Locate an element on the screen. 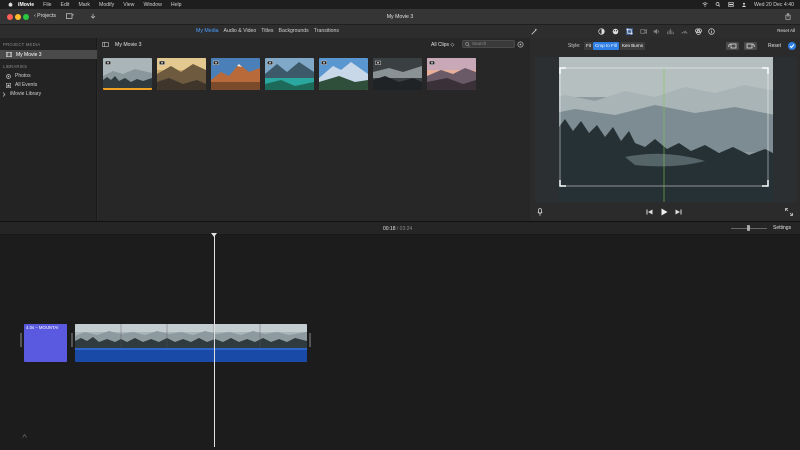 Image resolution: width=800 pixels, height=450 pixels. menu-mark: Mark is located at coordinates (84, 5).